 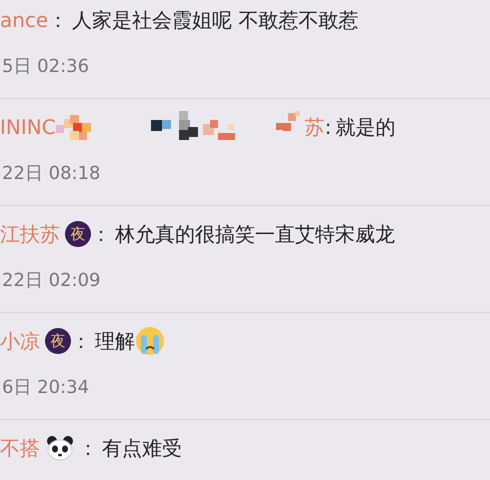 What do you see at coordinates (45, 388) in the screenshot?
I see `comment-time: 6日 20:34` at bounding box center [45, 388].